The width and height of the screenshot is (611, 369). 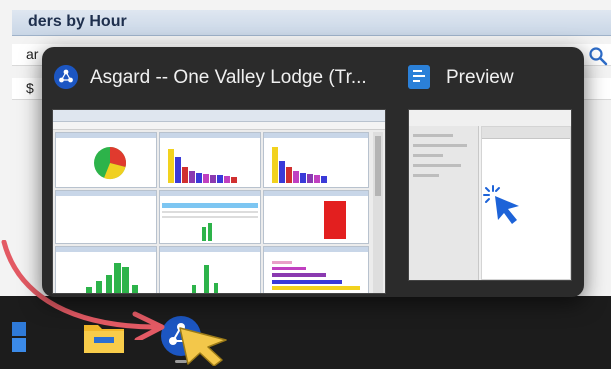 I want to click on report-header: ders by Hour, so click(x=311, y=23).